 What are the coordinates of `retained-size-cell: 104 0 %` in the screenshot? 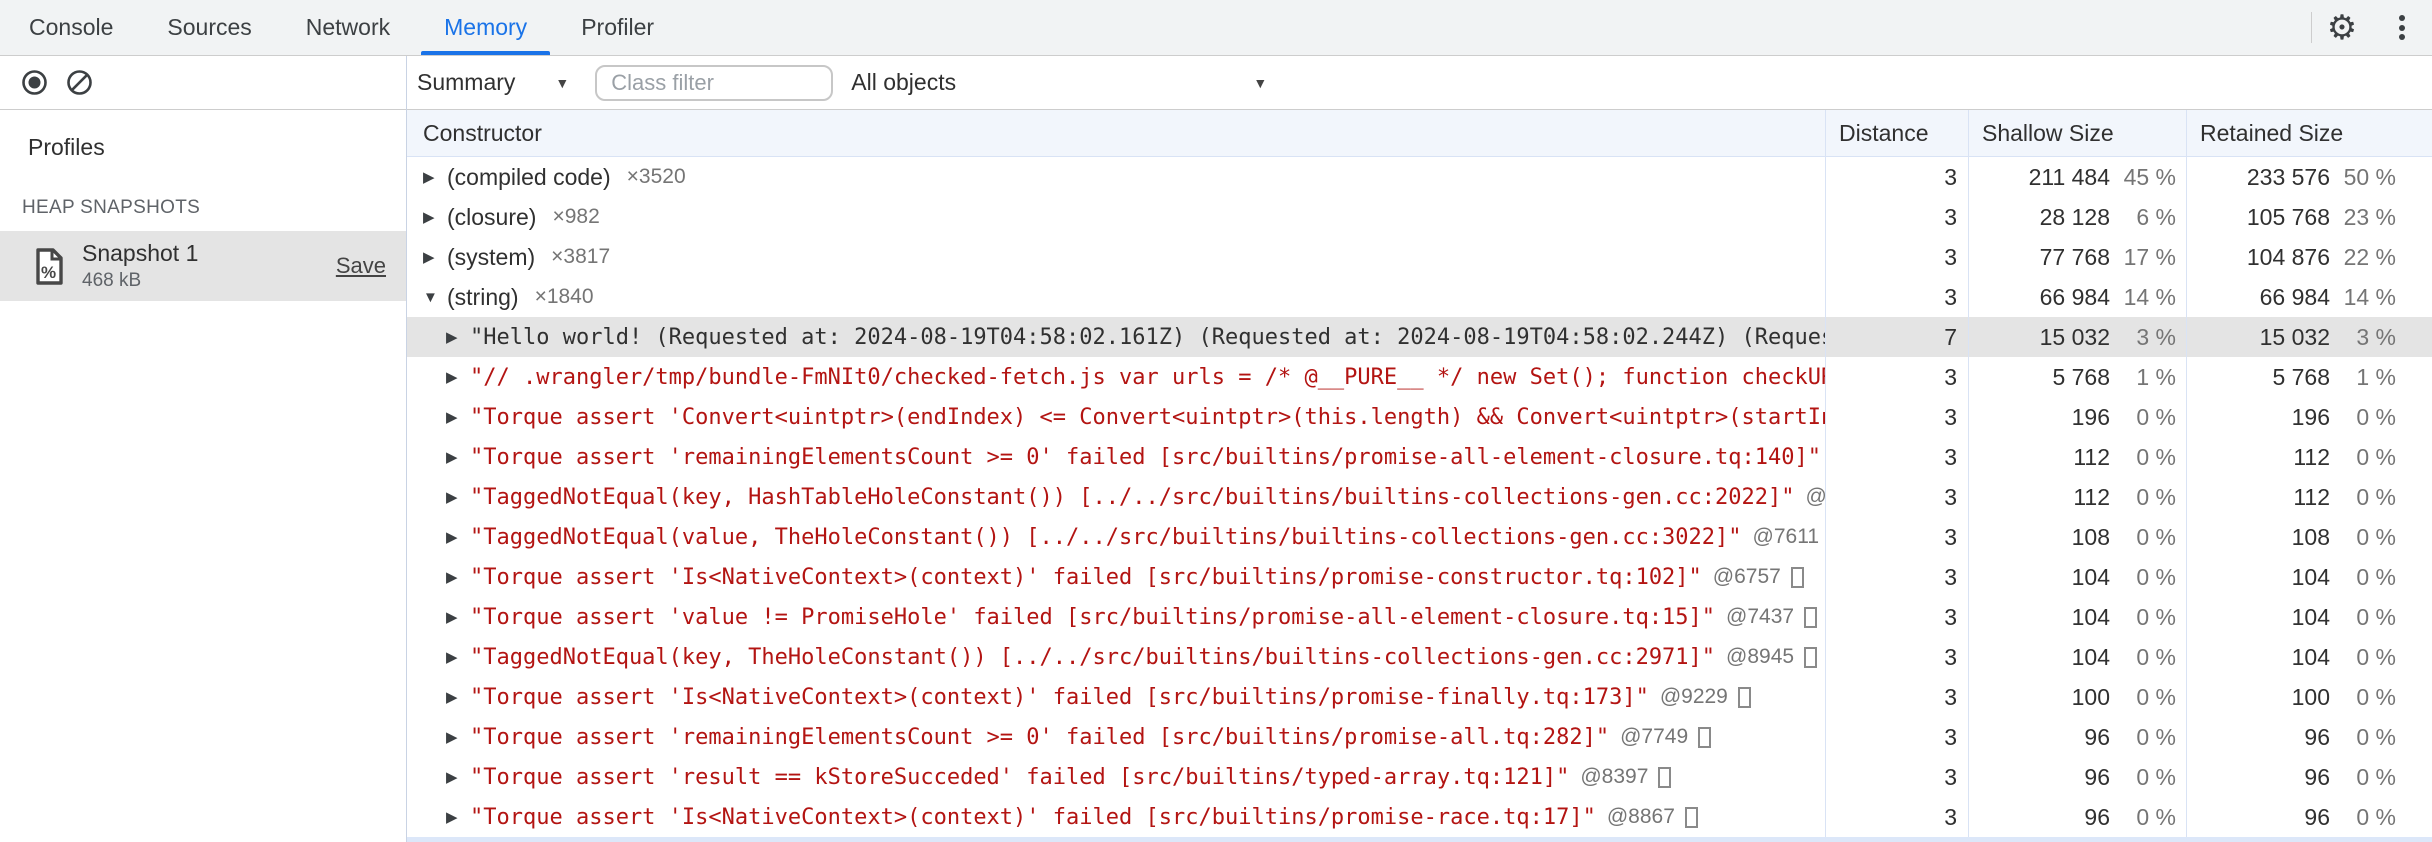 It's located at (2309, 657).